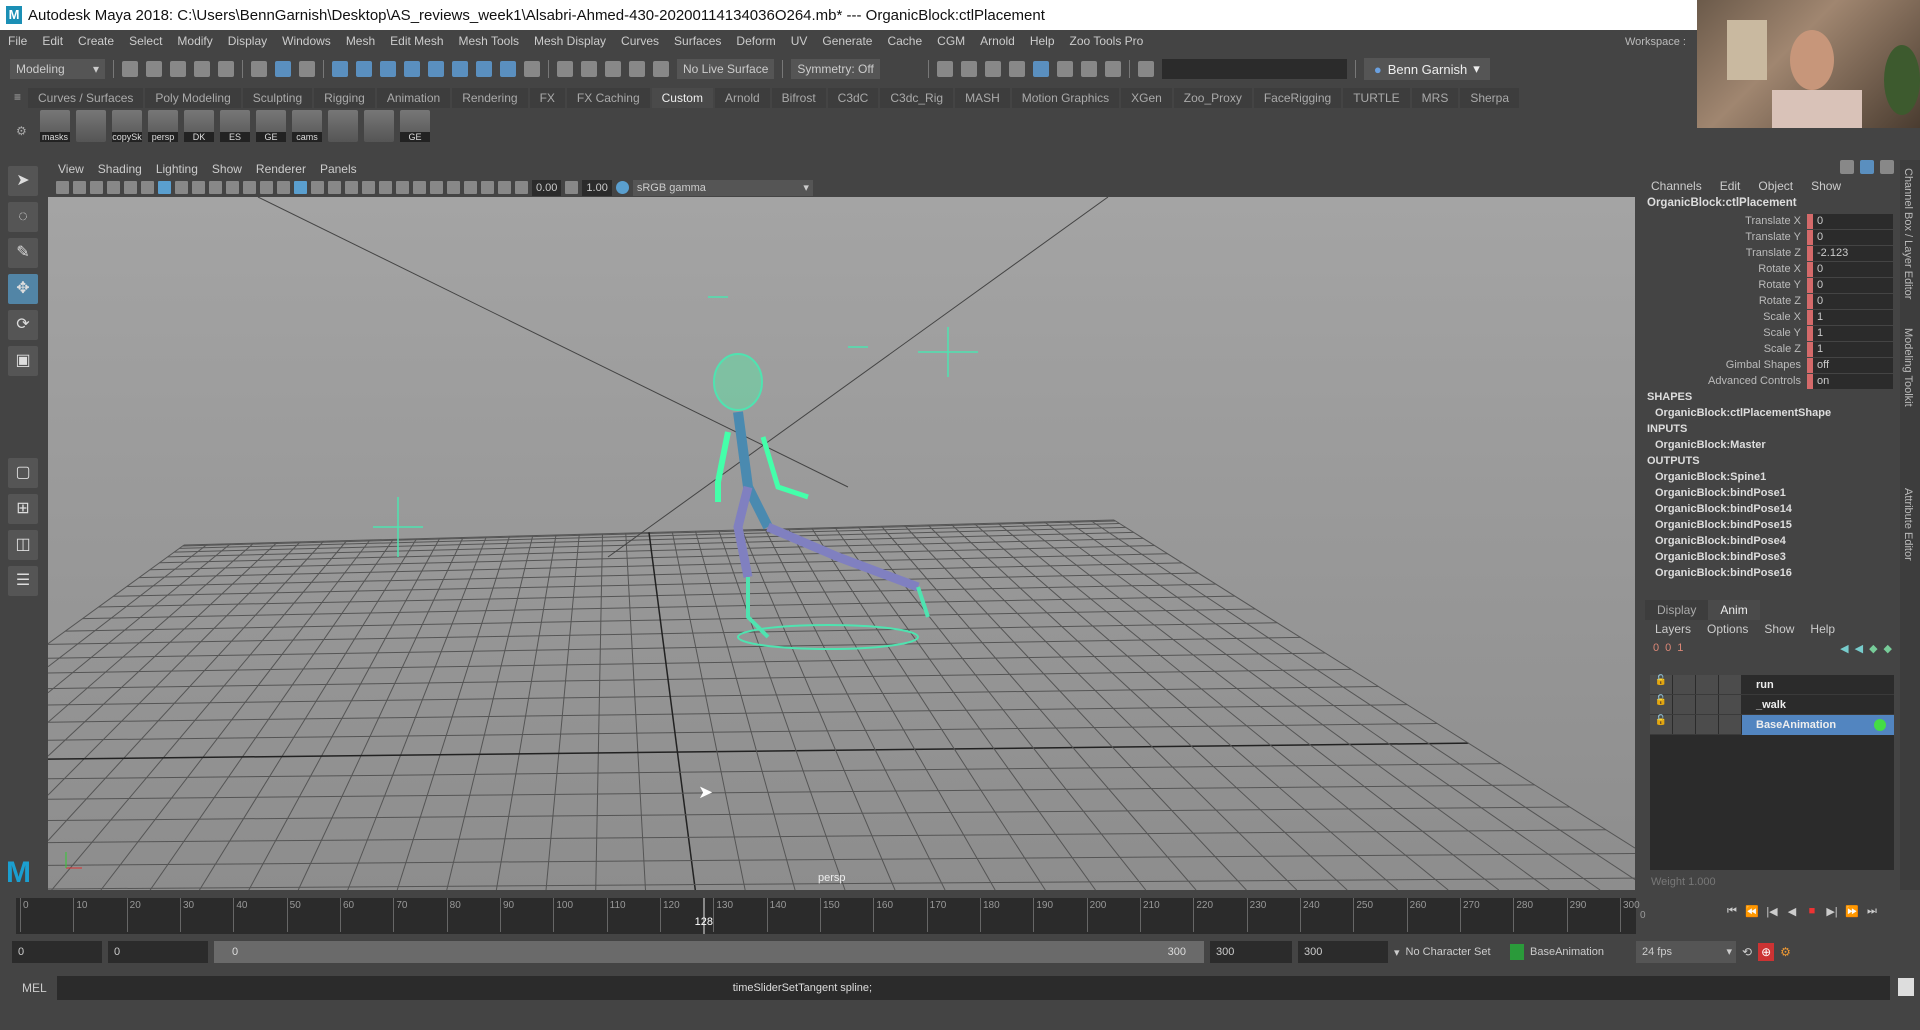  Describe the element at coordinates (1779, 629) in the screenshot. I see `layer-menu-show: Show` at that location.